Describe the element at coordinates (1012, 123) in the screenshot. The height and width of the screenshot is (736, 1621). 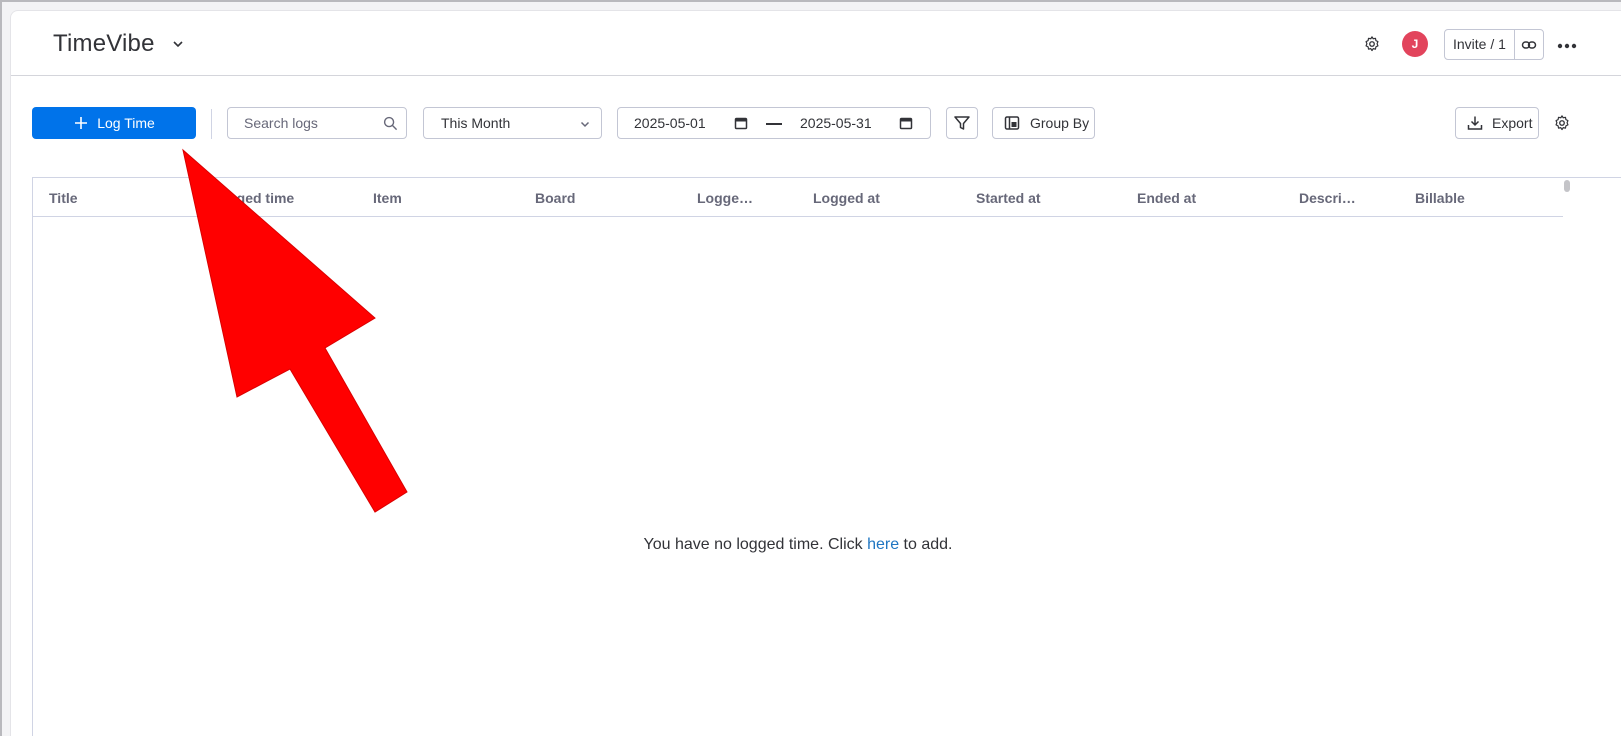
I see `group-by-icon` at that location.